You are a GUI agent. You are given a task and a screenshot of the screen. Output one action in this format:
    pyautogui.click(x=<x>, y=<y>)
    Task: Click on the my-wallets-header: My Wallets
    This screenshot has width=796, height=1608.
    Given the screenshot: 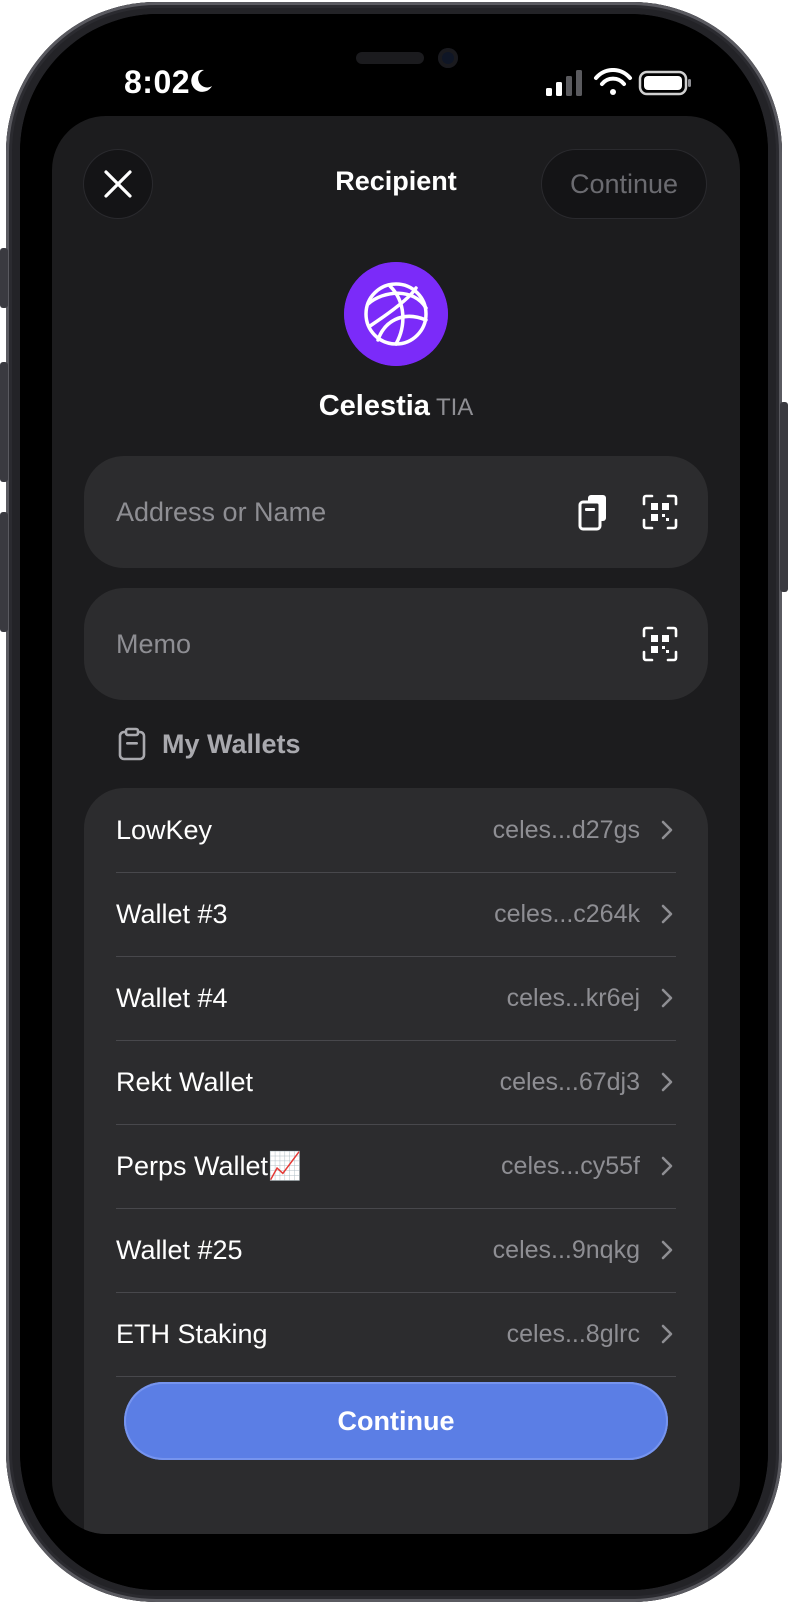 What is the action you would take?
    pyautogui.click(x=209, y=744)
    